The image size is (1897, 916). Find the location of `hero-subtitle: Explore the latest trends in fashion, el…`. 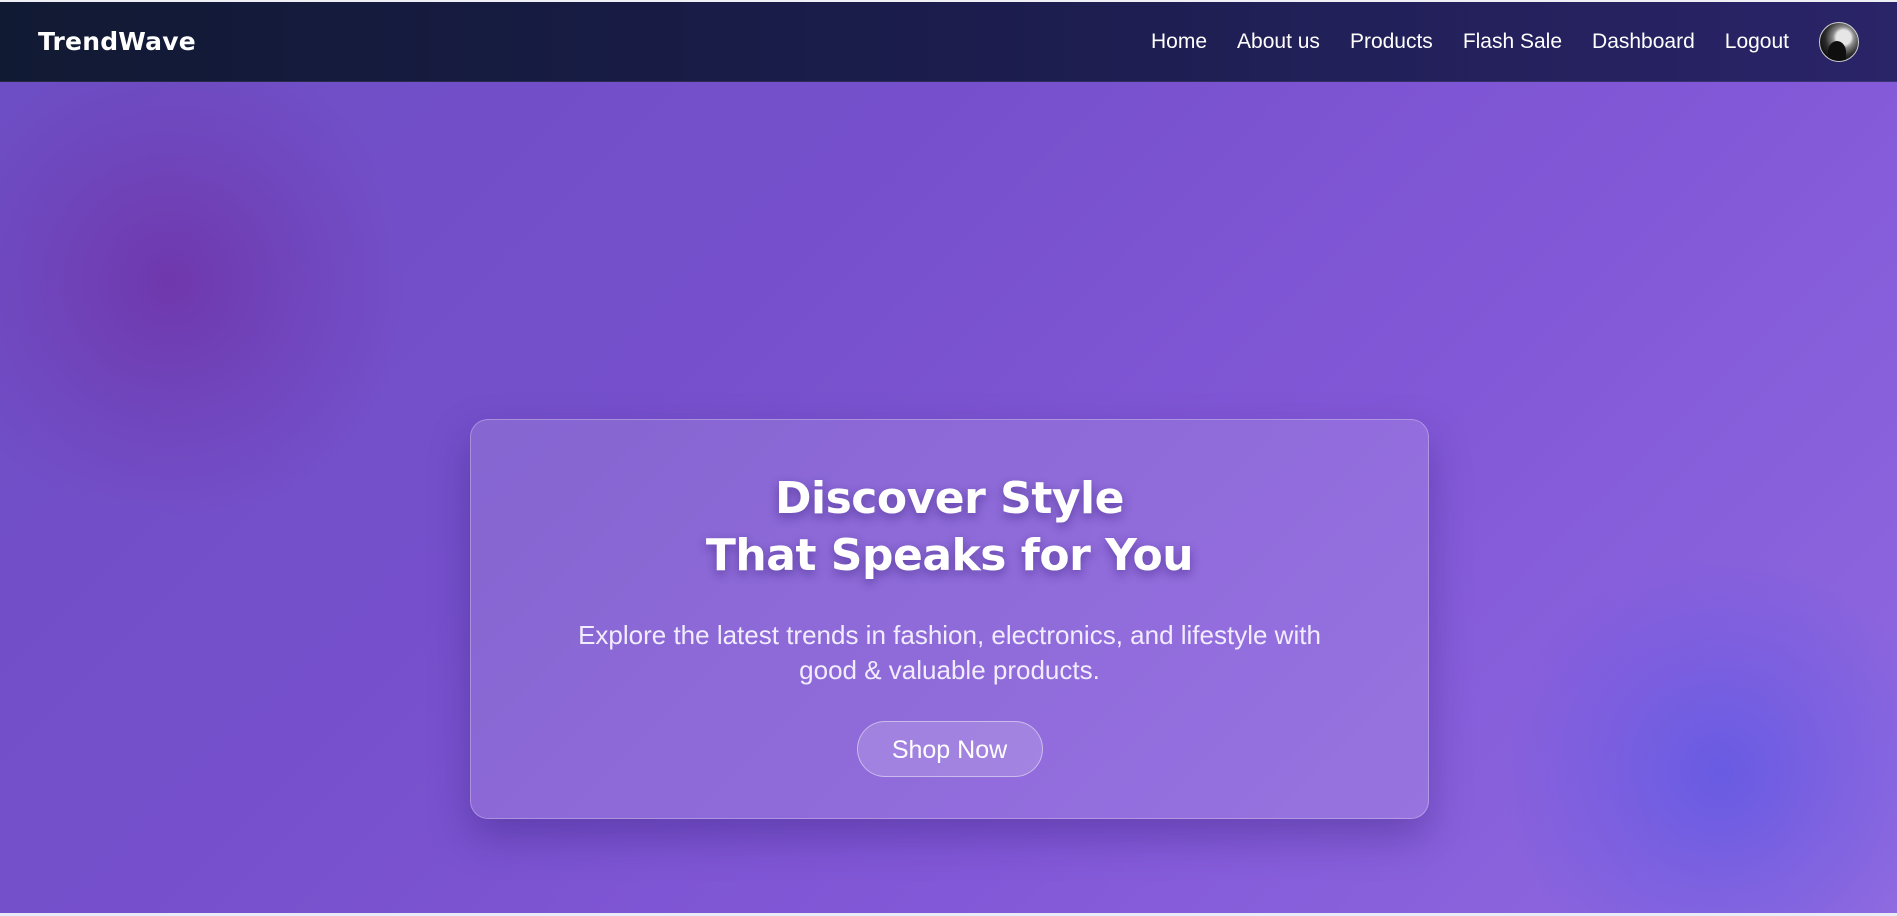

hero-subtitle: Explore the latest trends in fashion, el… is located at coordinates (950, 653).